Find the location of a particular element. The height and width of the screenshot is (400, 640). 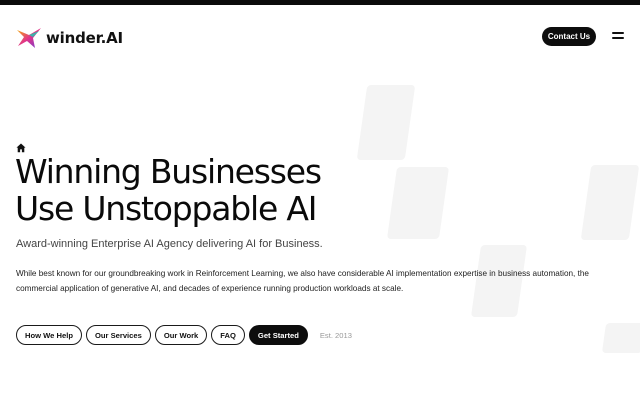

brand-logo: winder.AI is located at coordinates (69, 38).